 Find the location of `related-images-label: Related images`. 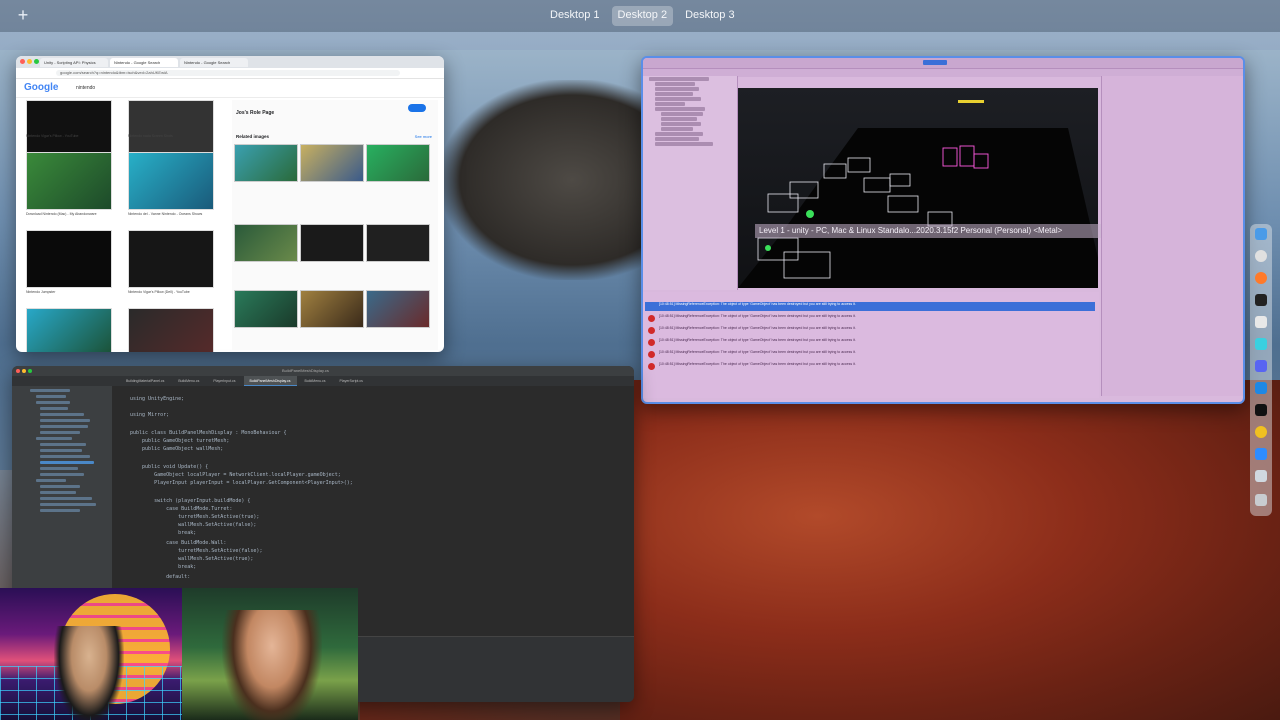

related-images-label: Related images is located at coordinates (253, 136).